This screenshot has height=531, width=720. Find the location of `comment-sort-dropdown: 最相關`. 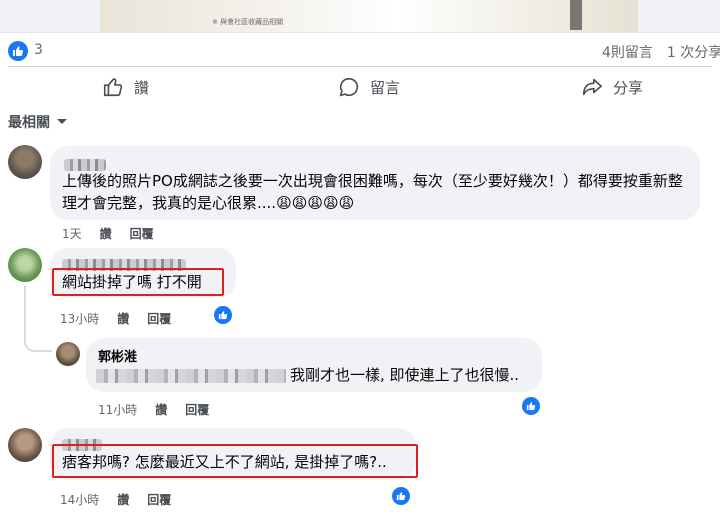

comment-sort-dropdown: 最相關 is located at coordinates (38, 122).